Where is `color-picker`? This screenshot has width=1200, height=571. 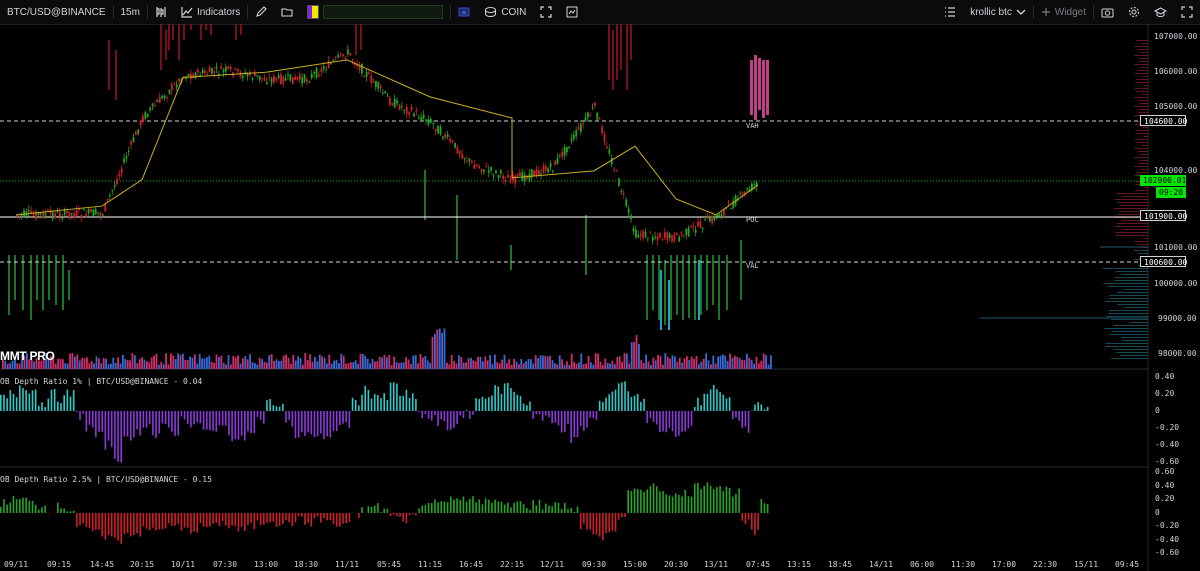
color-picker is located at coordinates (375, 12).